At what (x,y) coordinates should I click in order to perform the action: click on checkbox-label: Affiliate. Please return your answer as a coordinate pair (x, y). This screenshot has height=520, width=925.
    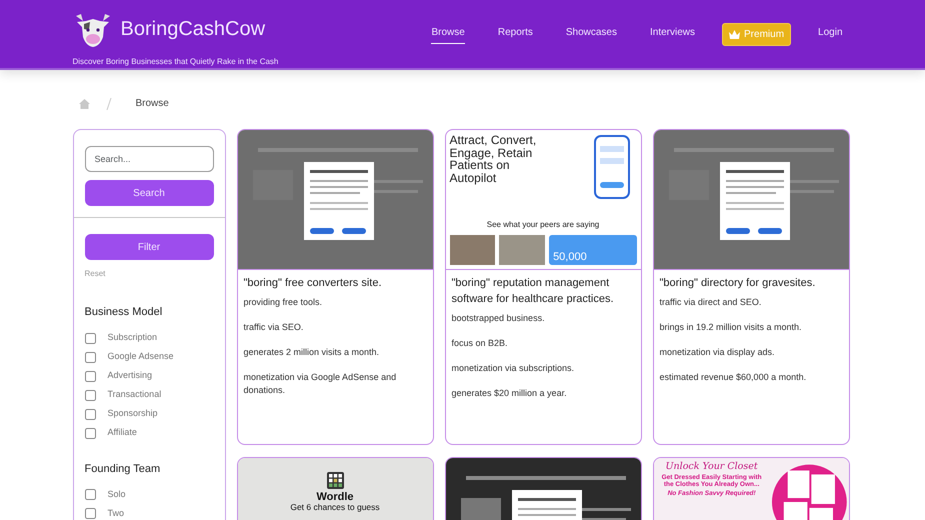
    Looking at the image, I should click on (122, 433).